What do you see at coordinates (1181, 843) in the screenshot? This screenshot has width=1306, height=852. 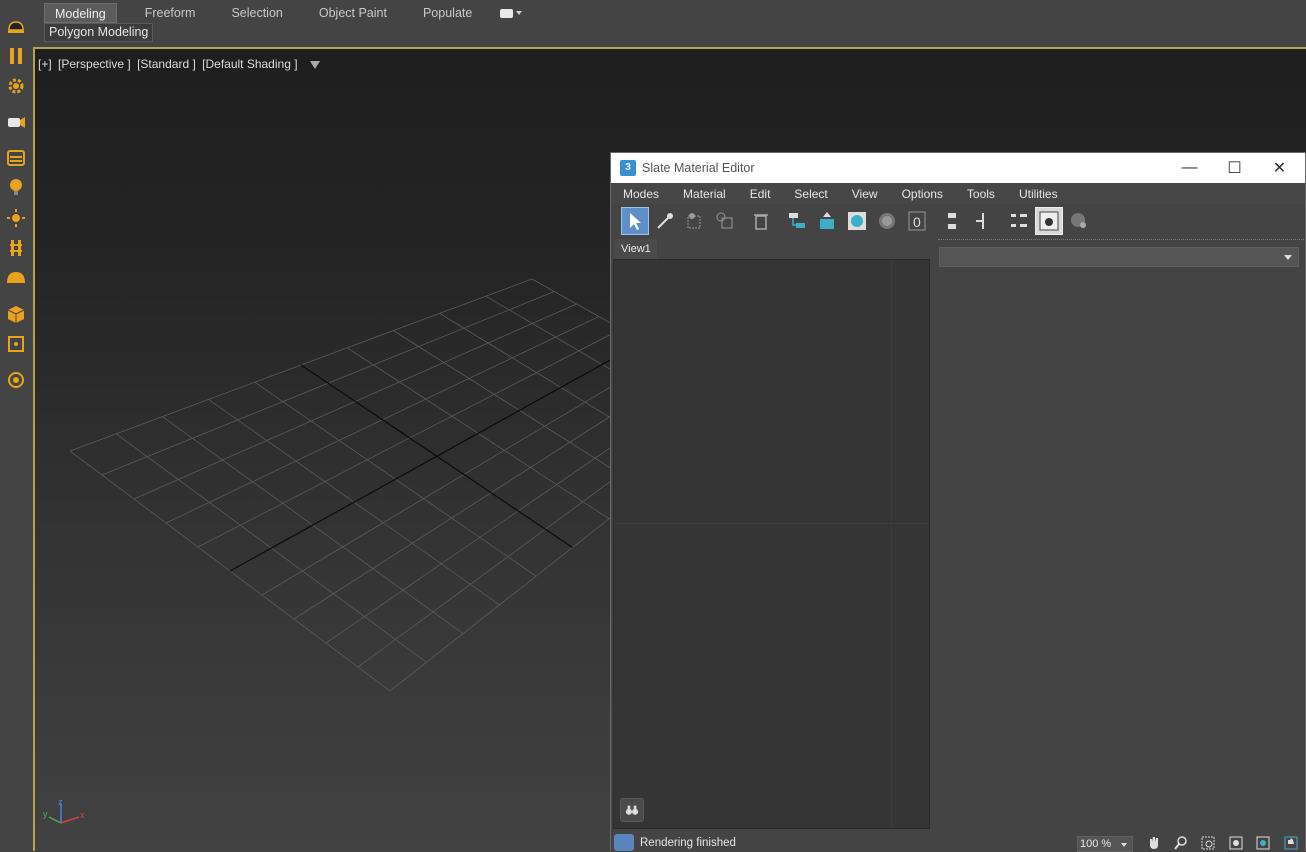 I see `zoom-icon` at bounding box center [1181, 843].